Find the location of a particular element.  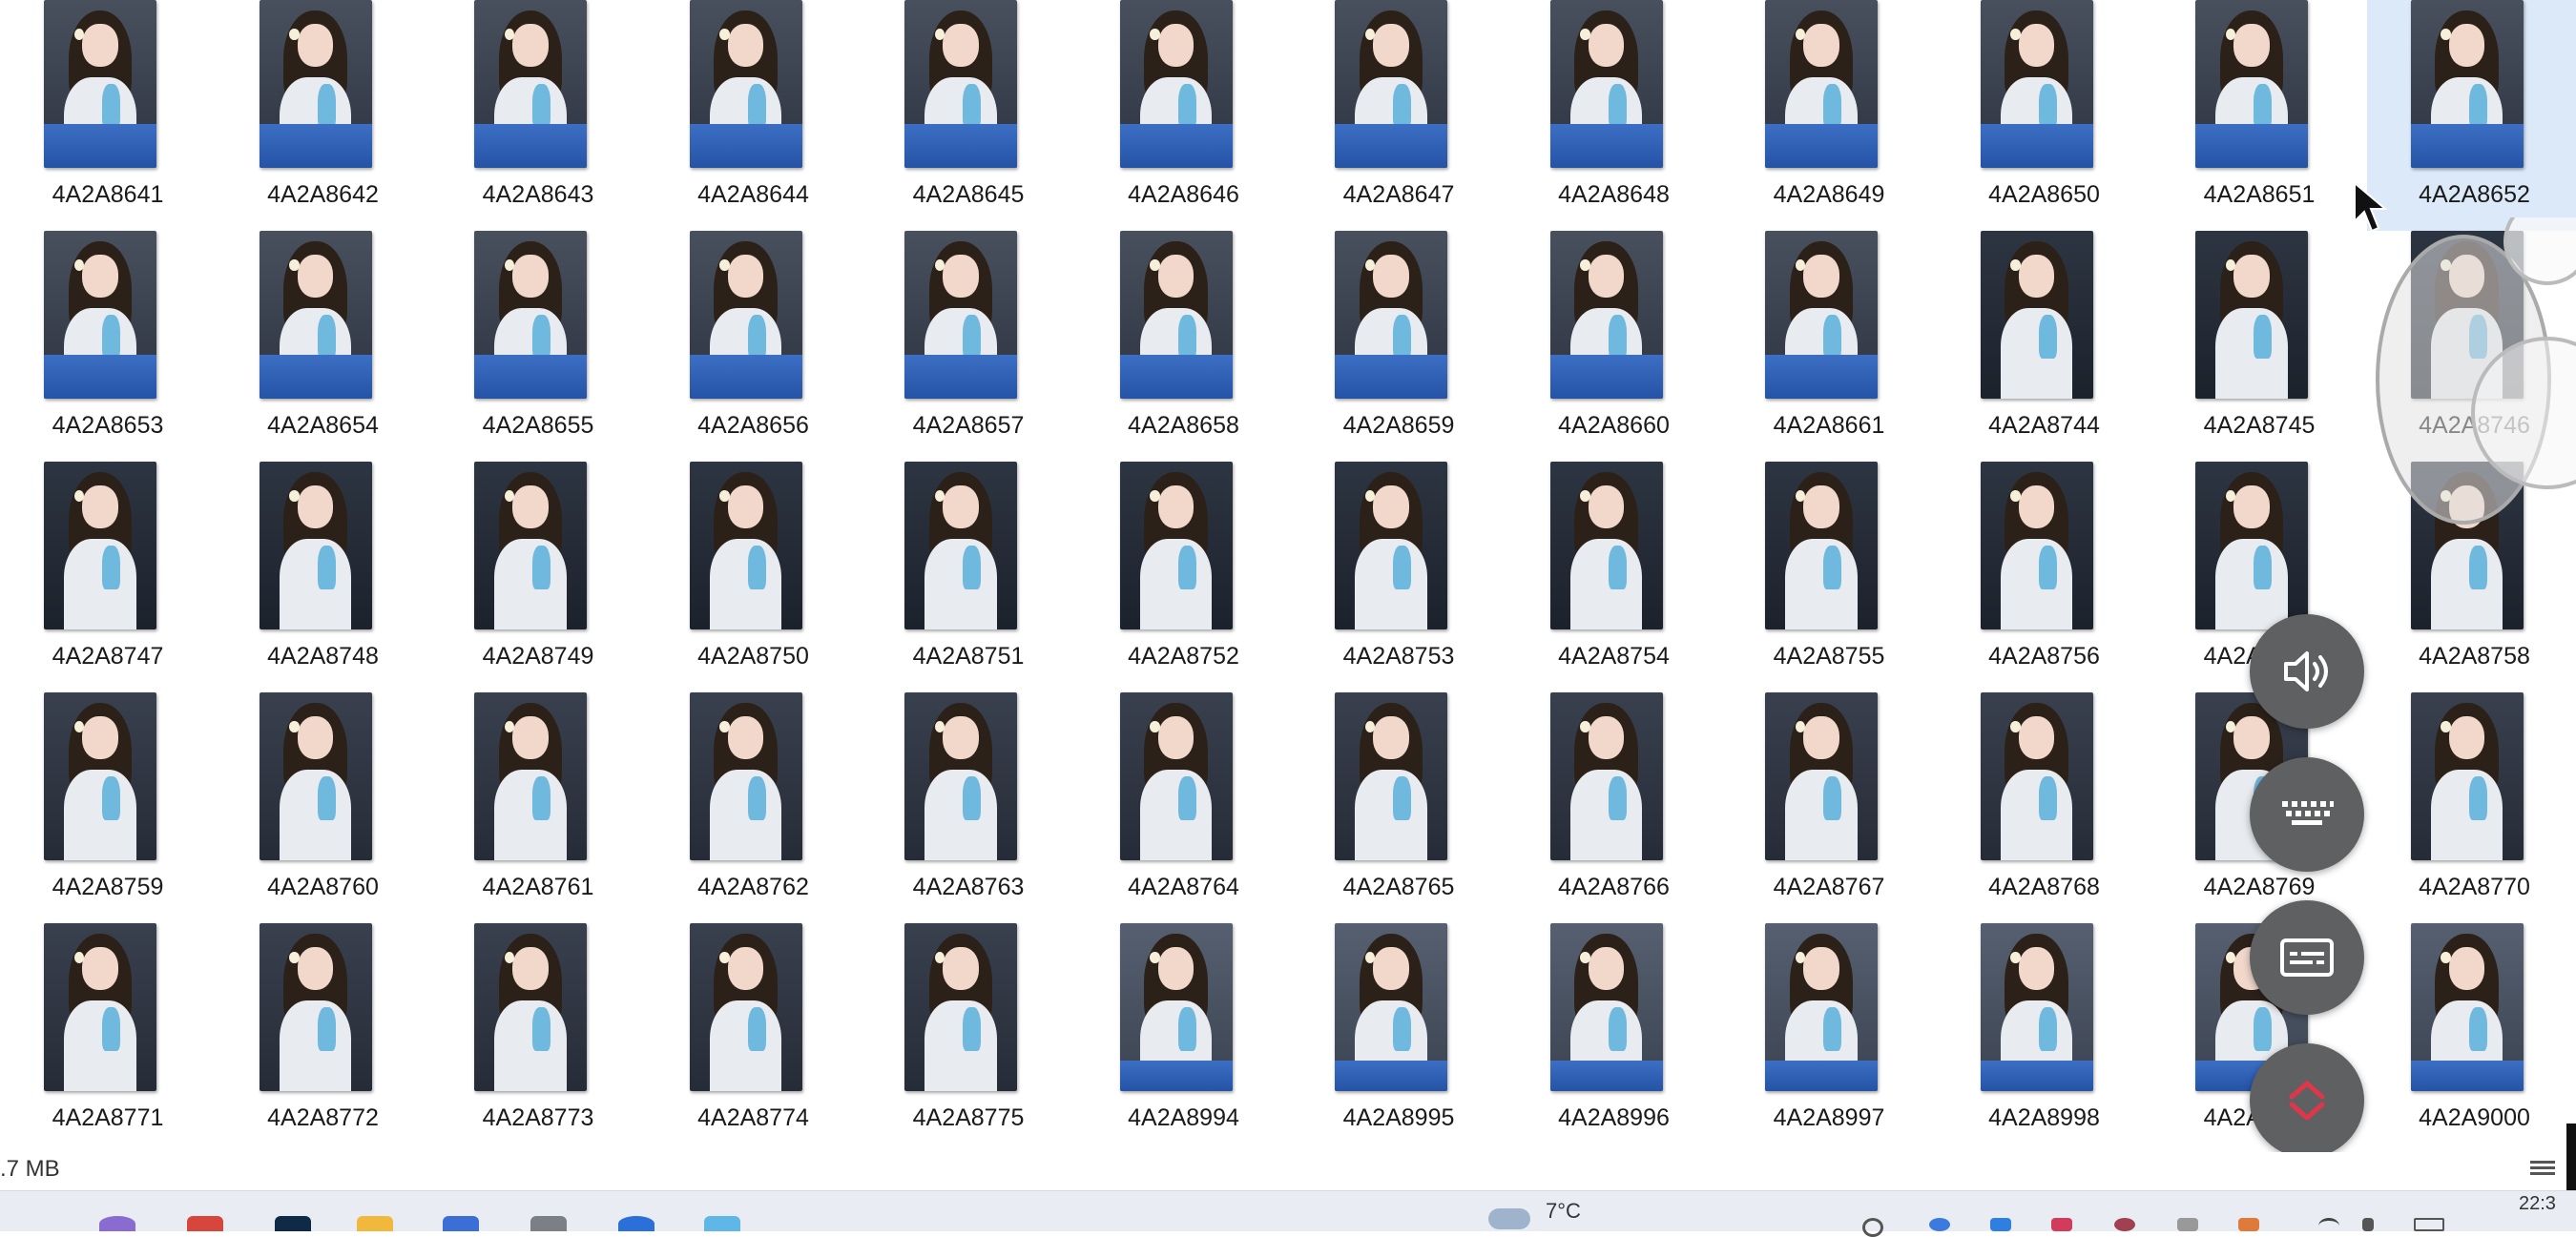

file-item: 4A2A8653 is located at coordinates (108, 346).